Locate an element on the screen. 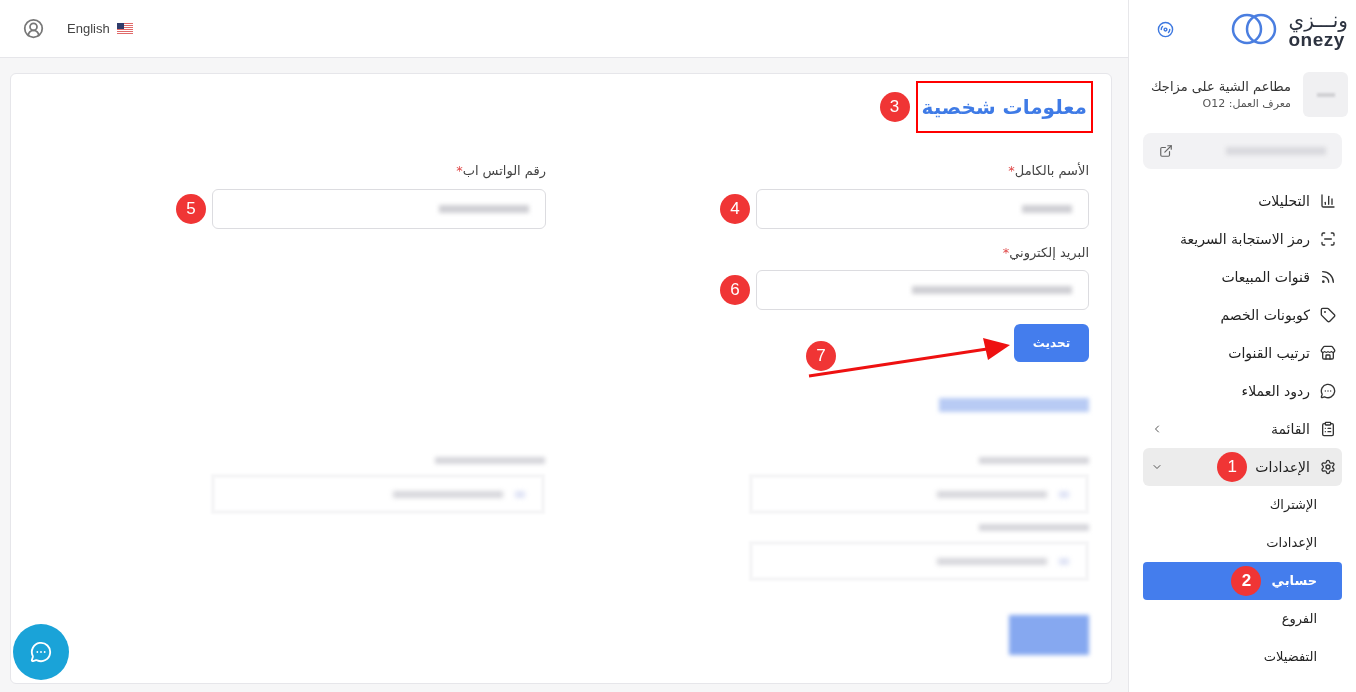 The height and width of the screenshot is (692, 1356). nav-item: قنوات المبيعات is located at coordinates (1242, 277).